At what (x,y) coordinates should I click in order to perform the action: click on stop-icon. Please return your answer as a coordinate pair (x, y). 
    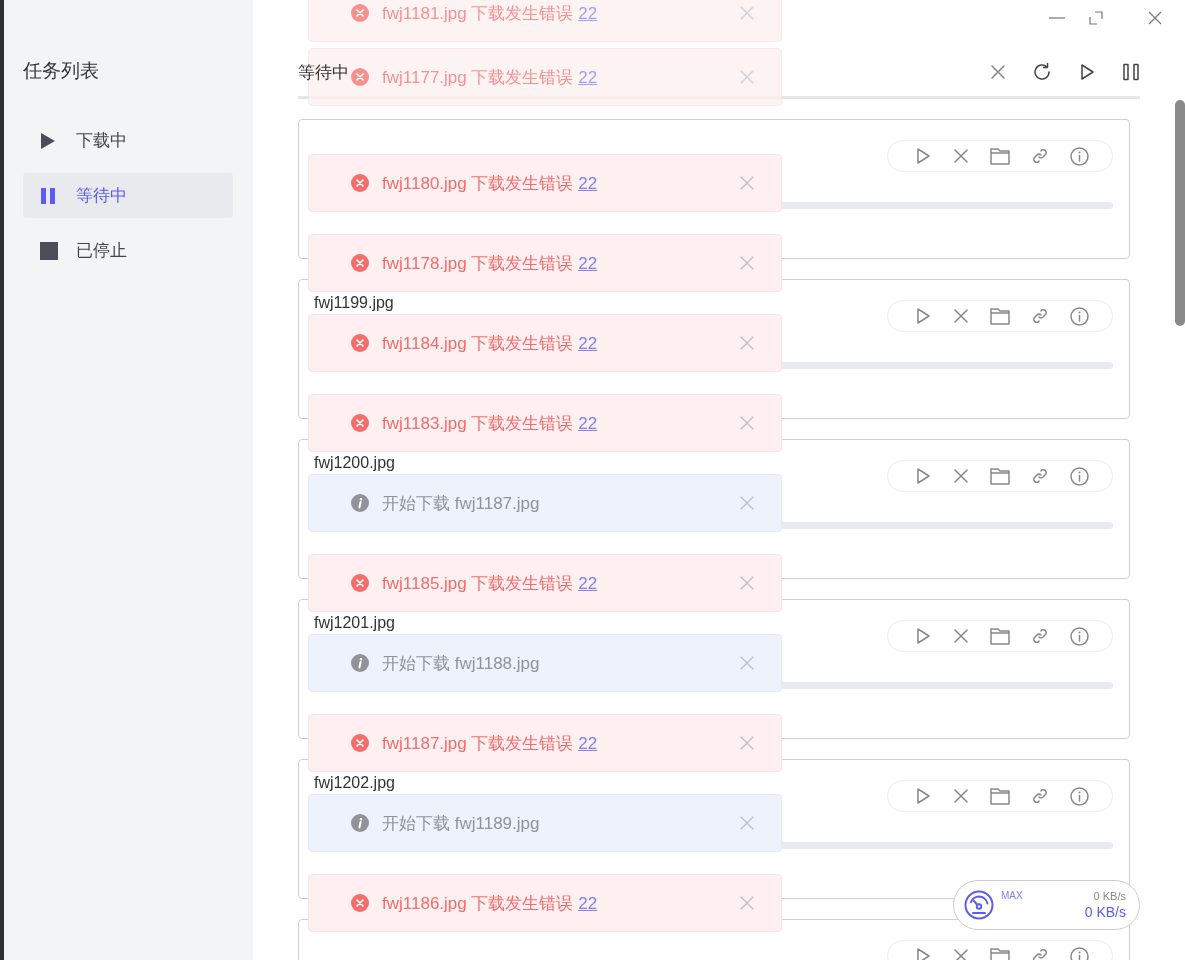
    Looking at the image, I should click on (49, 250).